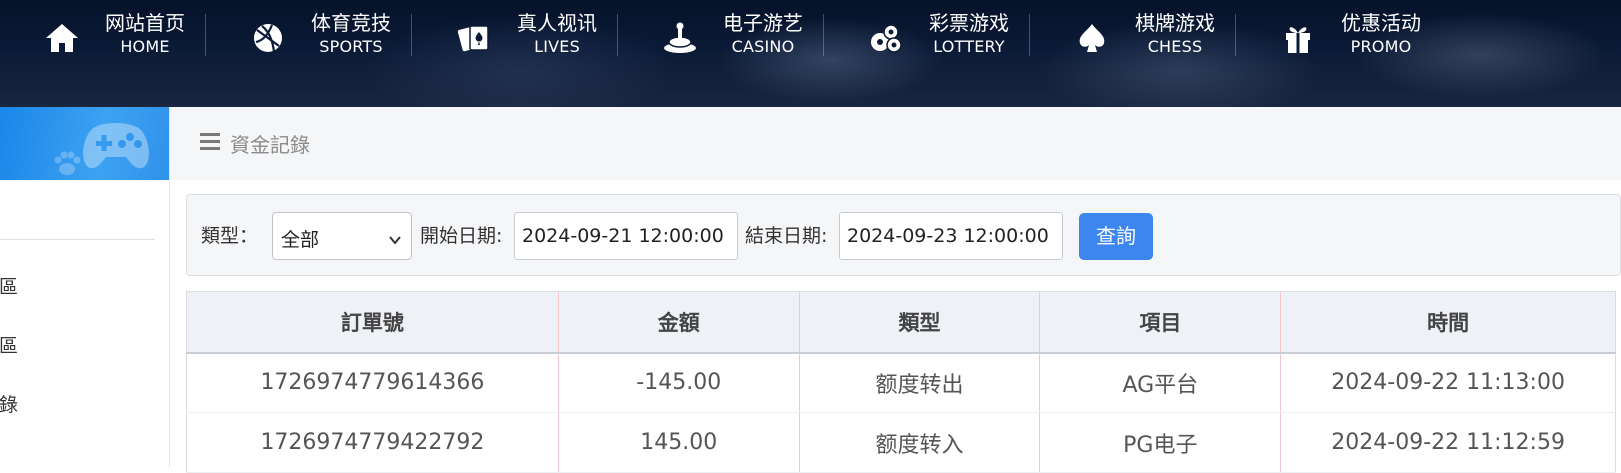 Image resolution: width=1621 pixels, height=473 pixels. I want to click on cell-item: PG电子, so click(1160, 442).